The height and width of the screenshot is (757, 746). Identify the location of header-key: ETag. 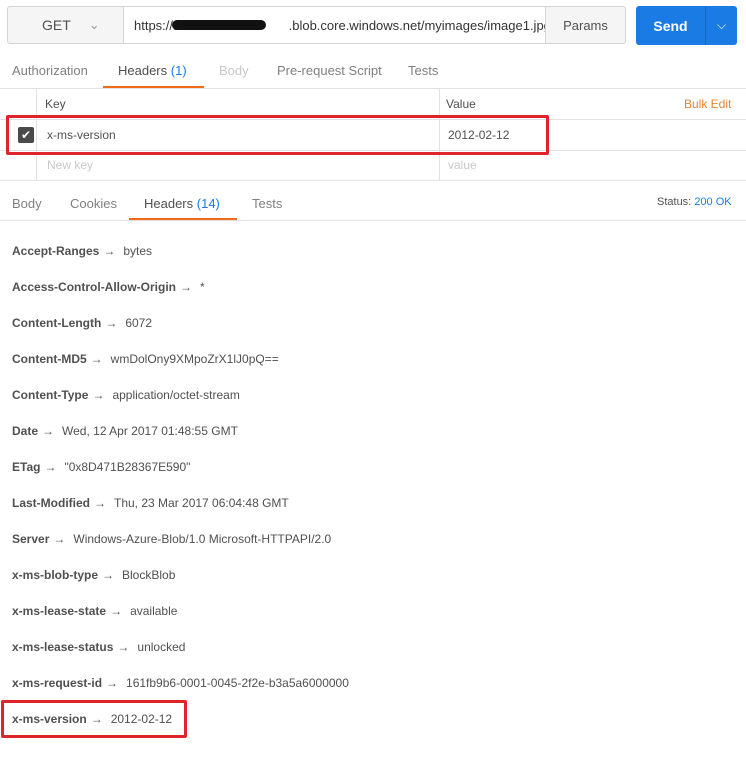
(26, 467).